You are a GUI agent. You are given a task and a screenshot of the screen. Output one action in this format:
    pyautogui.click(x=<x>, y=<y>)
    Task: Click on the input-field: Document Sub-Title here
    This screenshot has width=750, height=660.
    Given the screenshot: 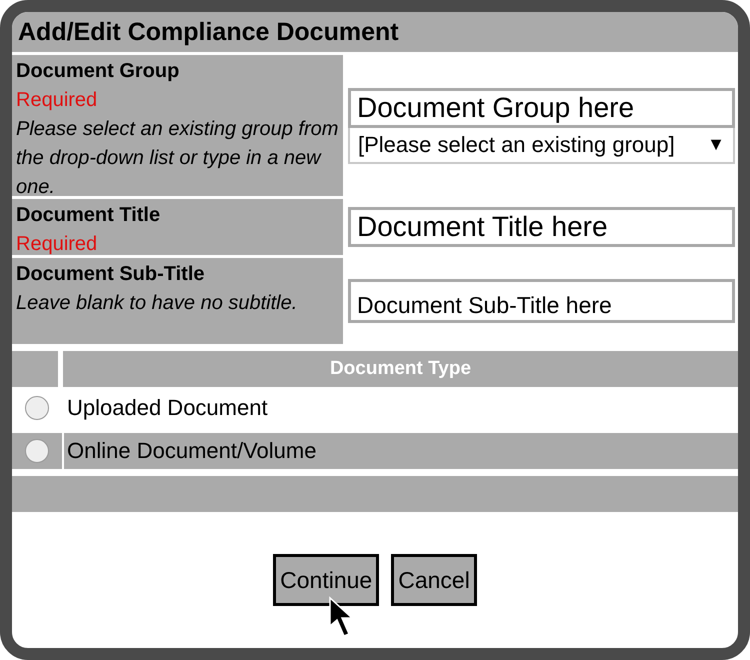 What is the action you would take?
    pyautogui.click(x=541, y=301)
    